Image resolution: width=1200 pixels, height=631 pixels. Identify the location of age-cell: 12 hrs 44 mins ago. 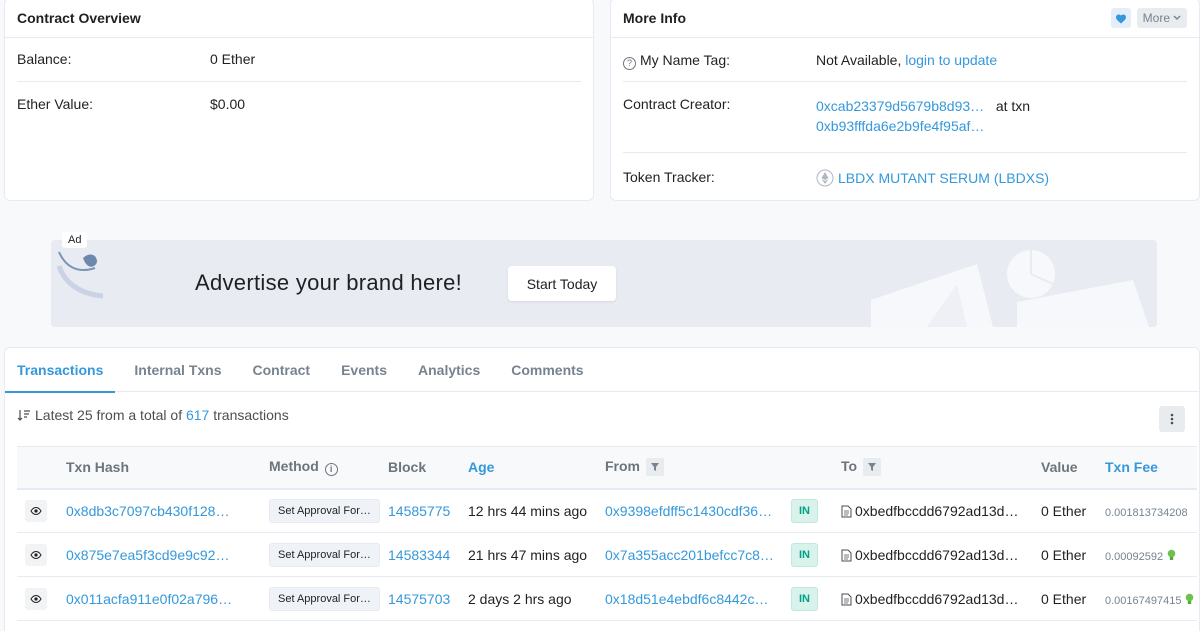
(536, 510).